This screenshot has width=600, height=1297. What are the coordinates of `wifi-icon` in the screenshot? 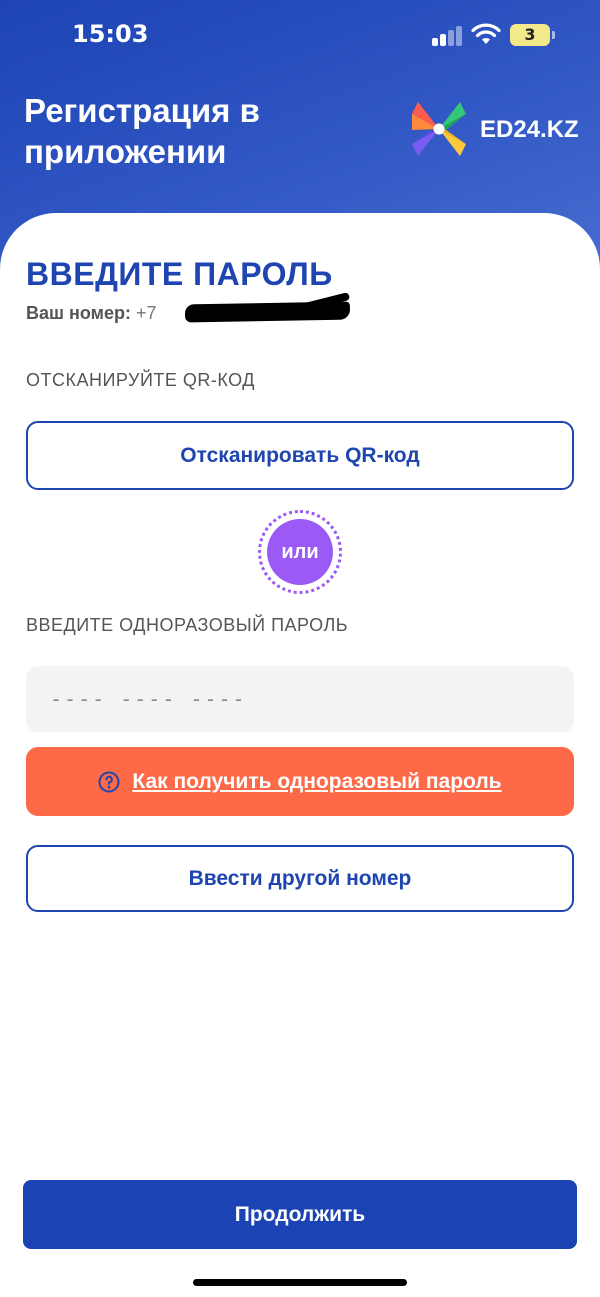 It's located at (486, 33).